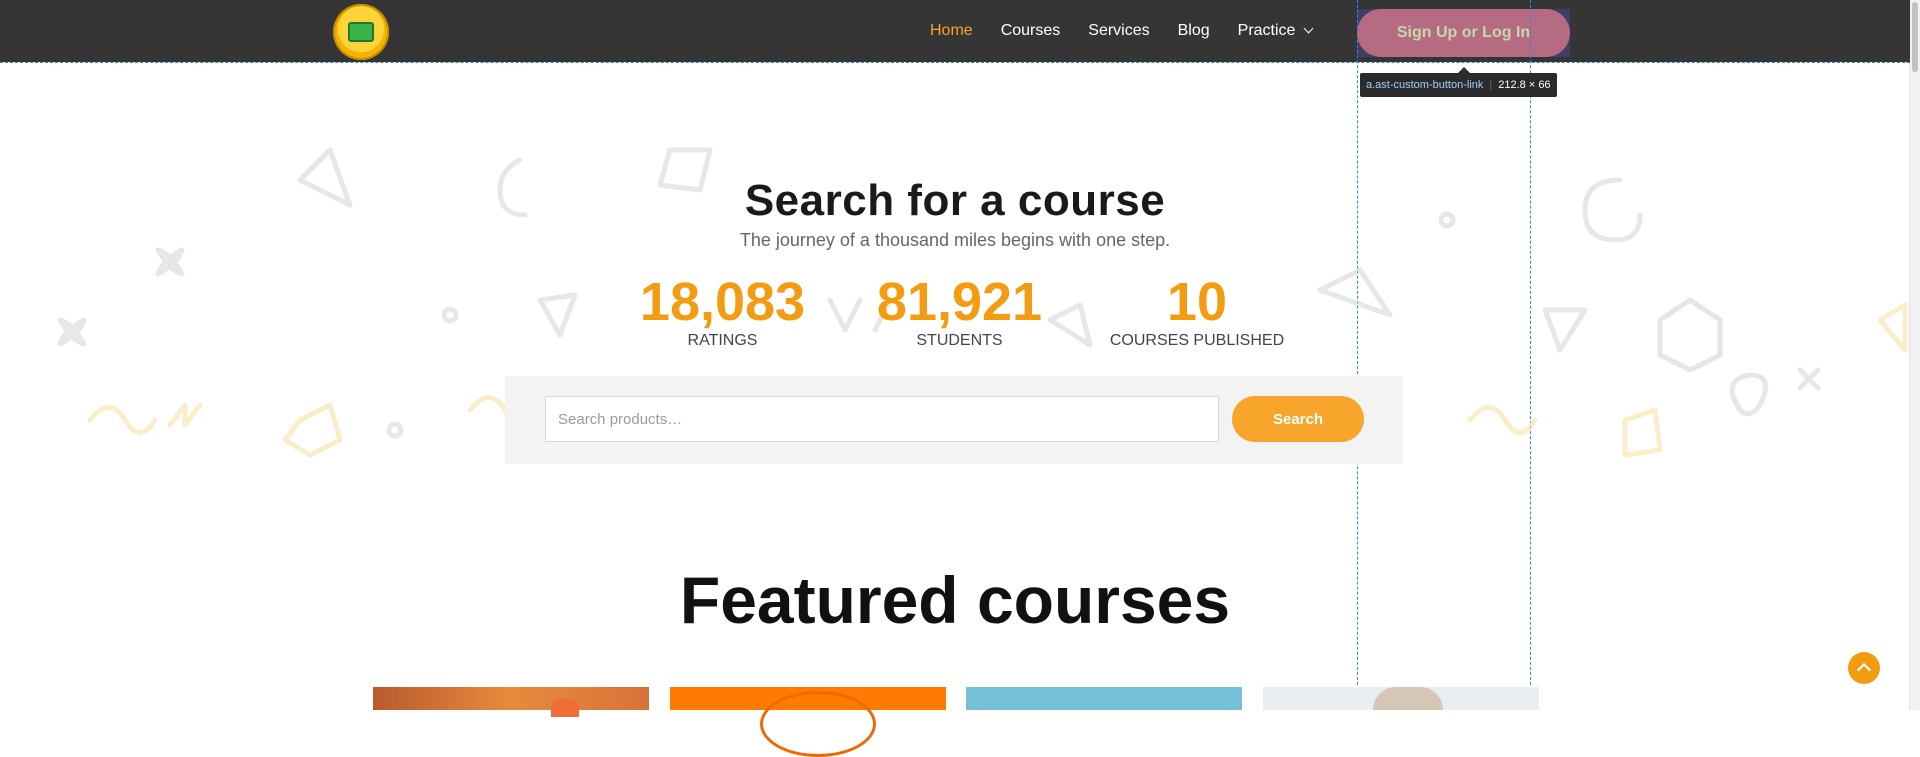 Image resolution: width=1920 pixels, height=757 pixels. I want to click on logo-emblem, so click(361, 32).